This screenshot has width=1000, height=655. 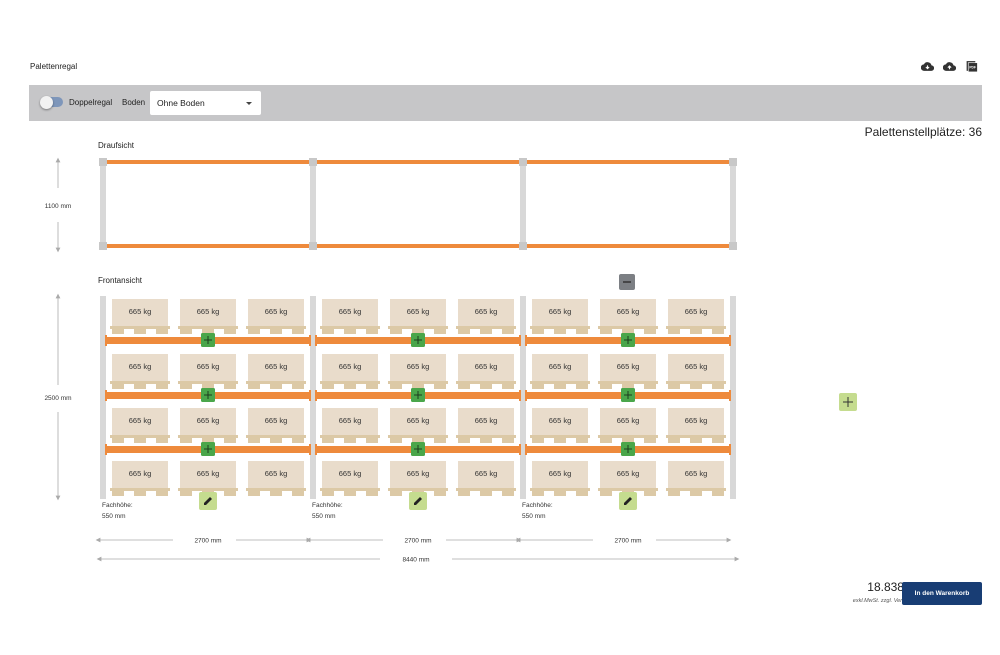 What do you see at coordinates (627, 282) in the screenshot?
I see `remove-field-button` at bounding box center [627, 282].